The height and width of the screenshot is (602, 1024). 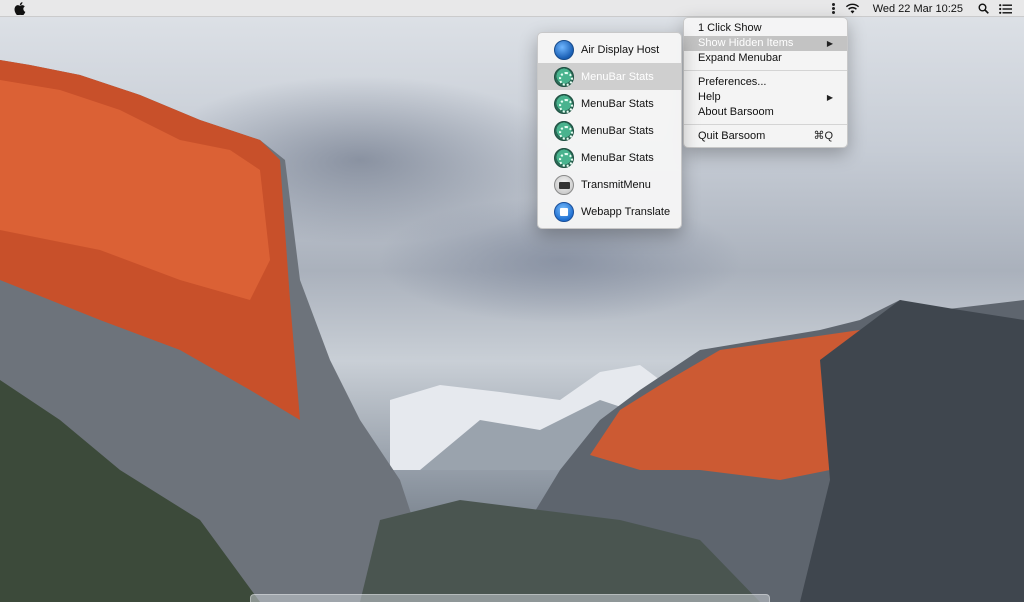 I want to click on notification-center-menubar-item, so click(x=1009, y=8).